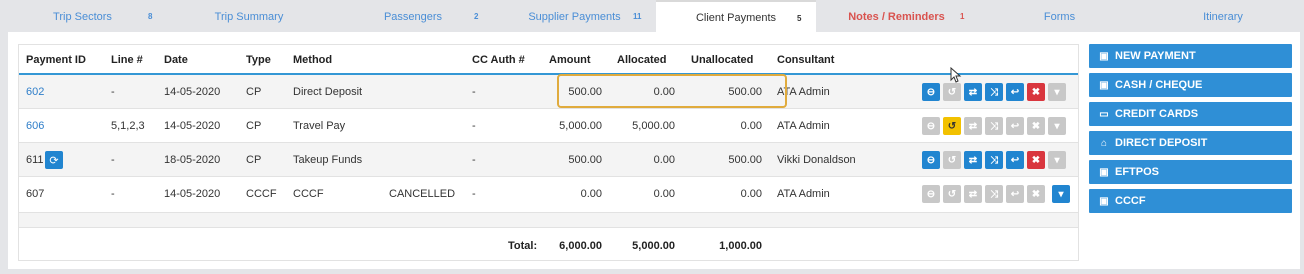 This screenshot has width=1304, height=274. Describe the element at coordinates (474, 194) in the screenshot. I see `cc-auth-cell: -` at that location.